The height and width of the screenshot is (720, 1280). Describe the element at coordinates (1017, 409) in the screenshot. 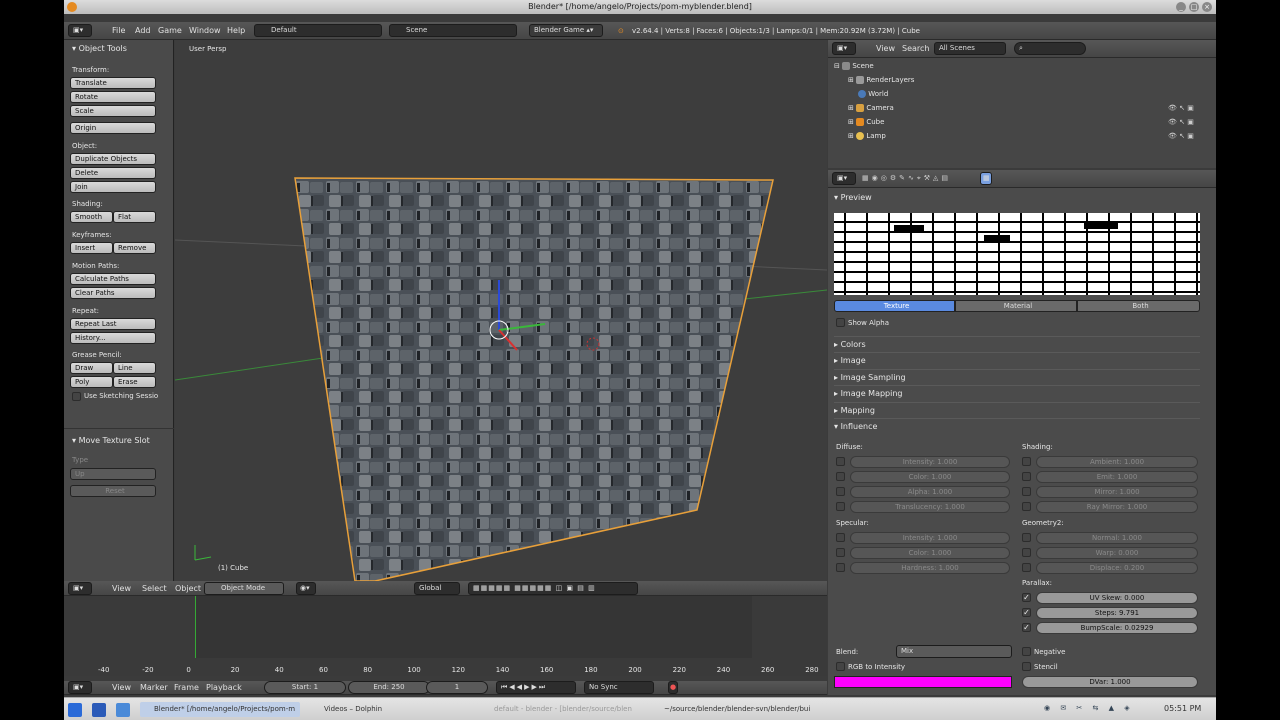

I see `mapping-panel-header: ▸ Mapping` at that location.